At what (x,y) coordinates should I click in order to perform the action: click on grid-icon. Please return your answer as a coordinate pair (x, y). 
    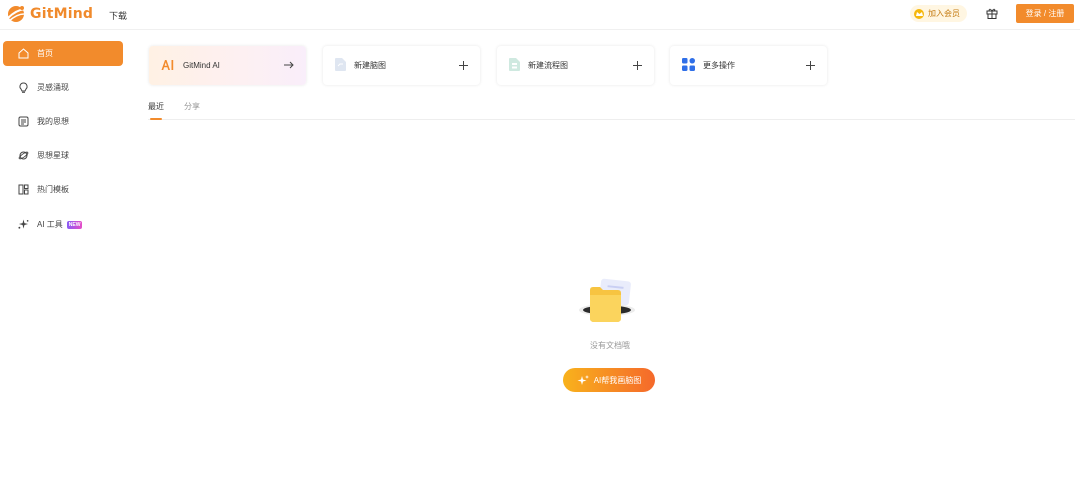
    Looking at the image, I should click on (688, 65).